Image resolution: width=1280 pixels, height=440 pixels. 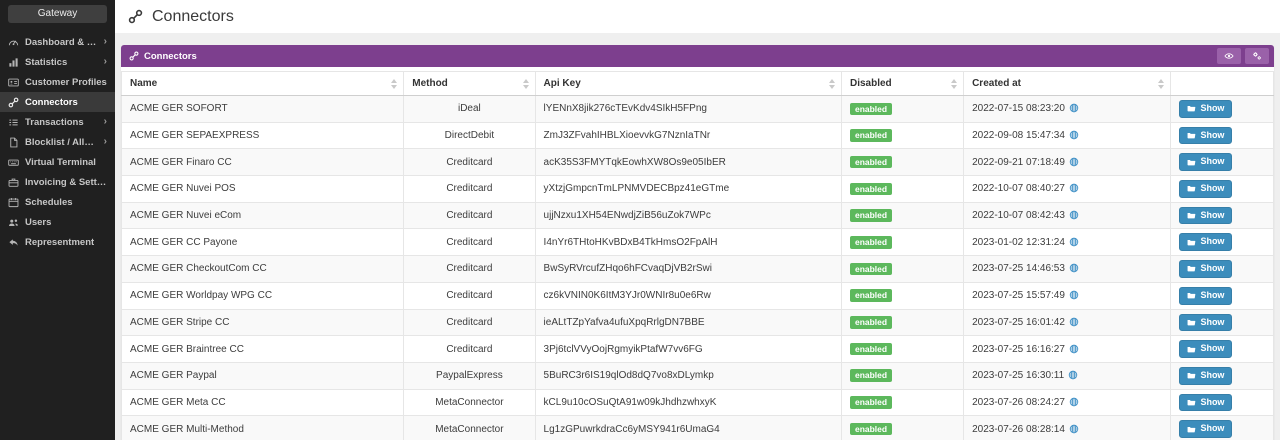 What do you see at coordinates (66, 82) in the screenshot?
I see `sidebar-item-label: Customer Profiles` at bounding box center [66, 82].